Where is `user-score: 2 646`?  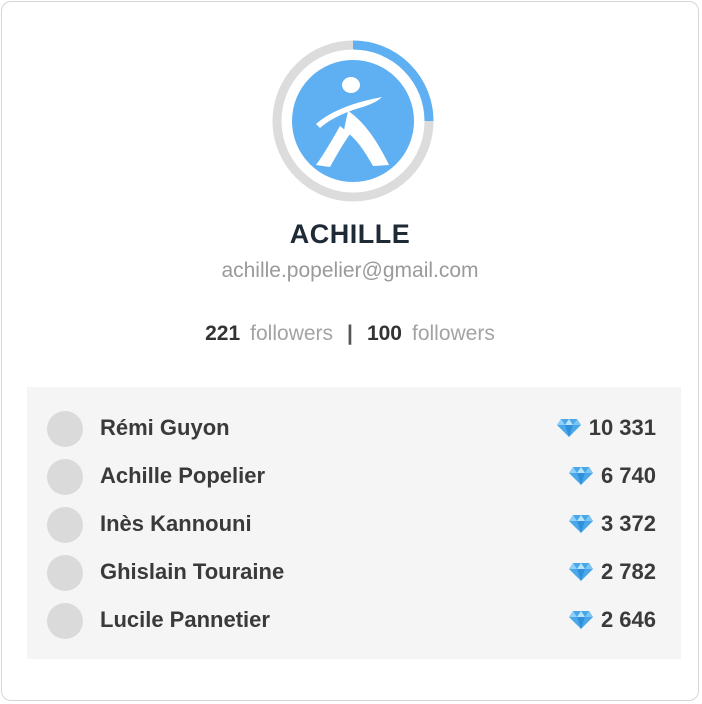
user-score: 2 646 is located at coordinates (612, 620).